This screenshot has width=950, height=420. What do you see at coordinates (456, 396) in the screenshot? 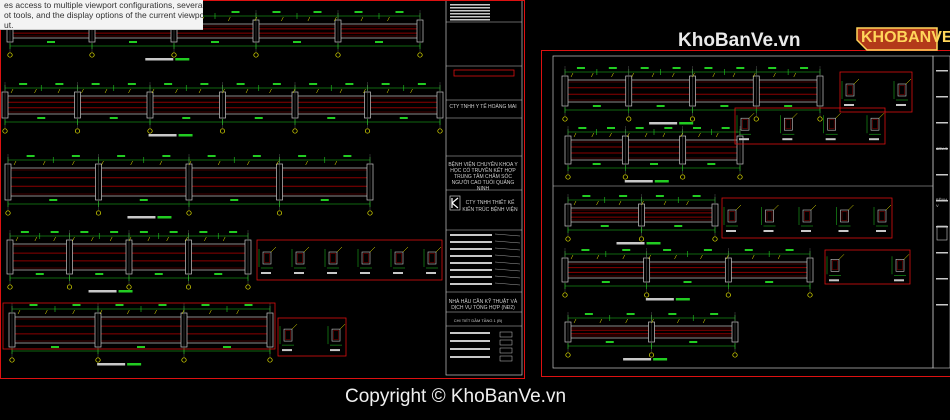
I see `watermark-bottom: Copyright © KhoBanVe.vn` at bounding box center [456, 396].